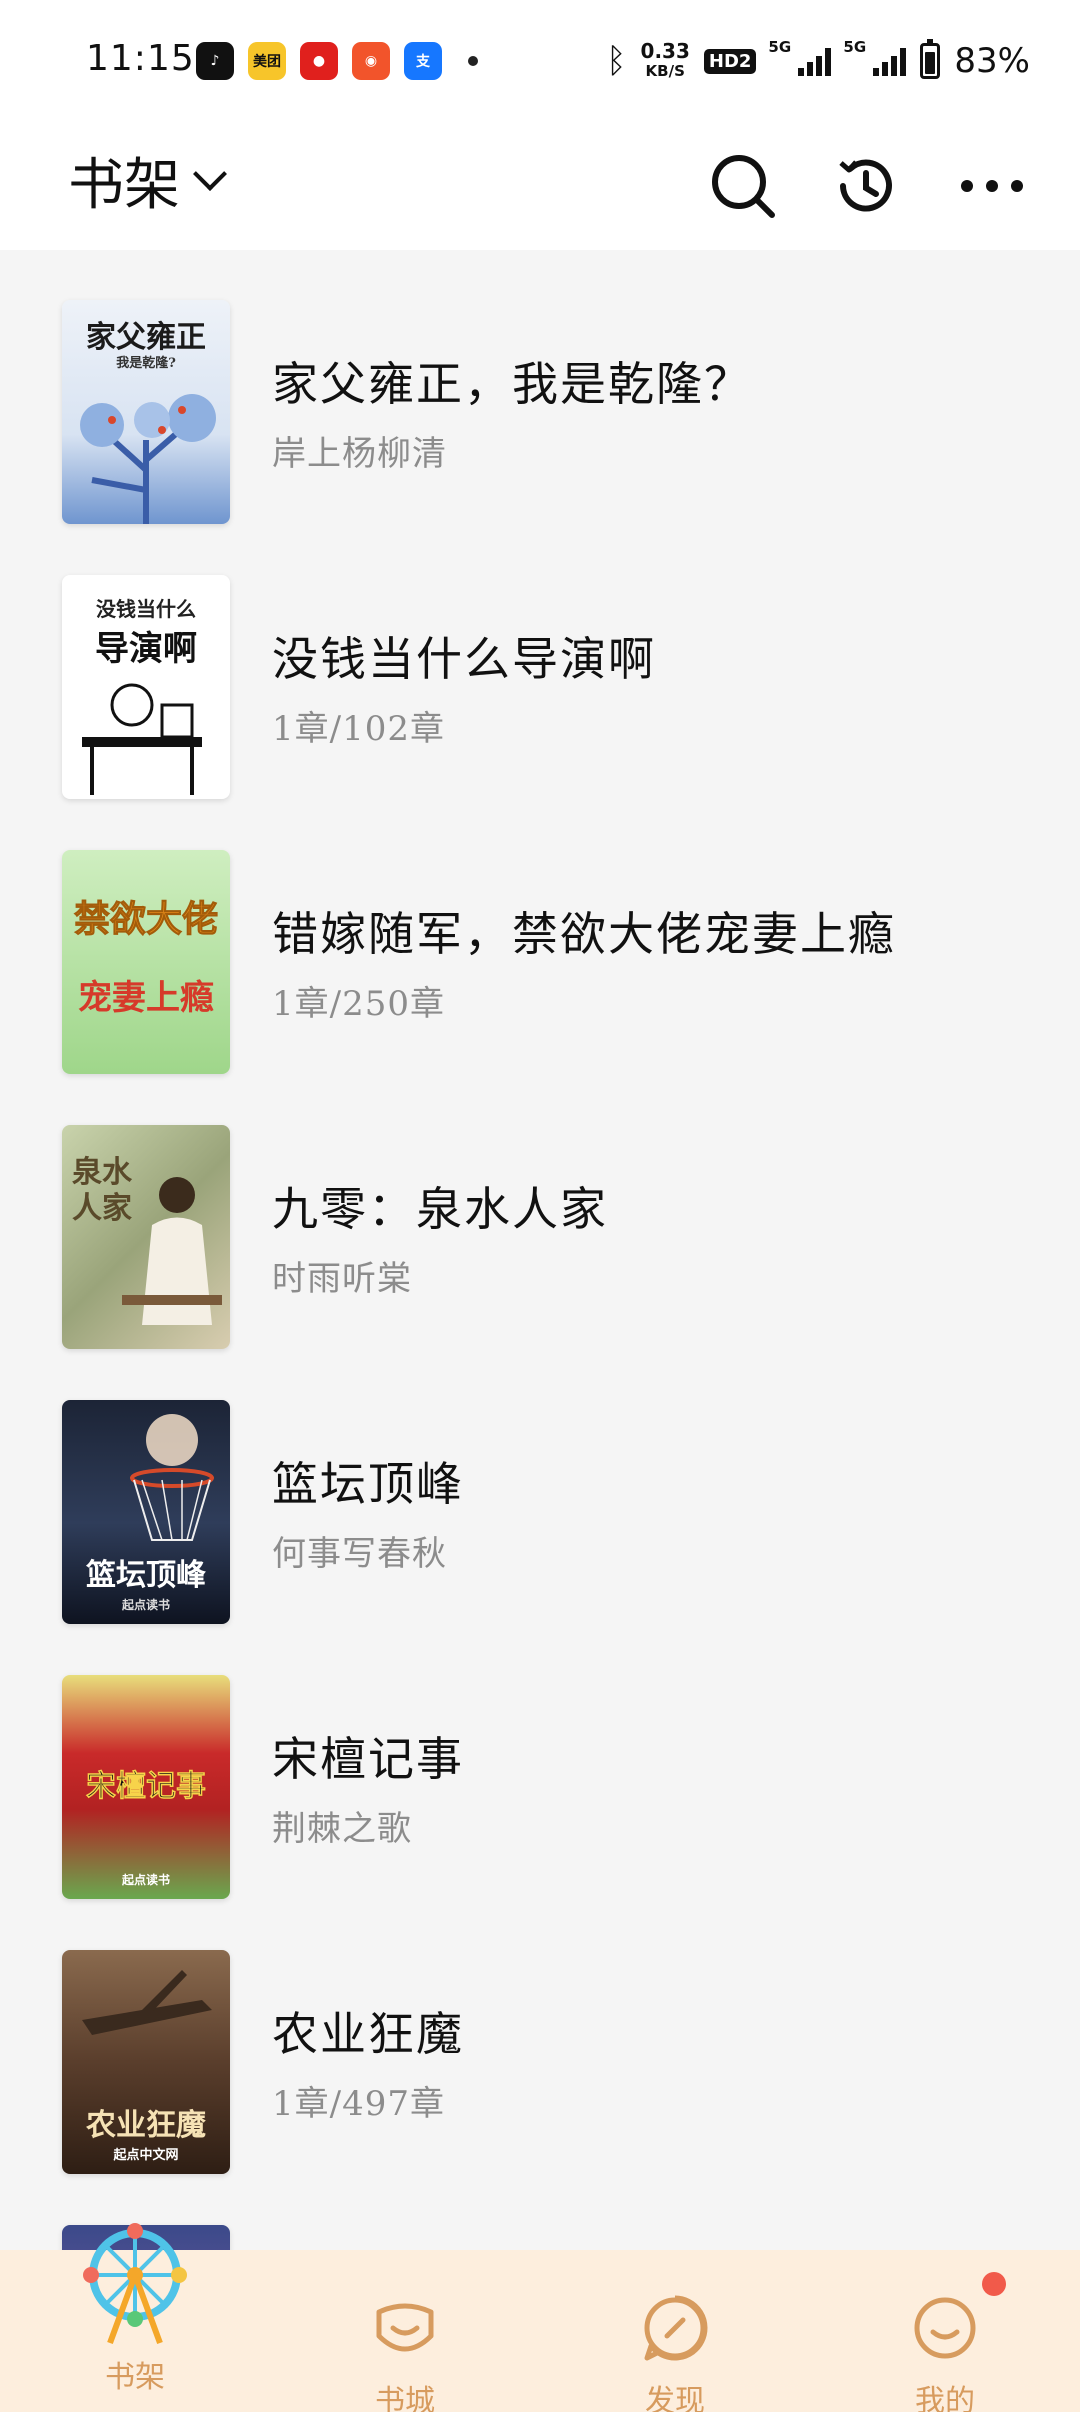  I want to click on tab-bookstore: 书城, so click(405, 2331).